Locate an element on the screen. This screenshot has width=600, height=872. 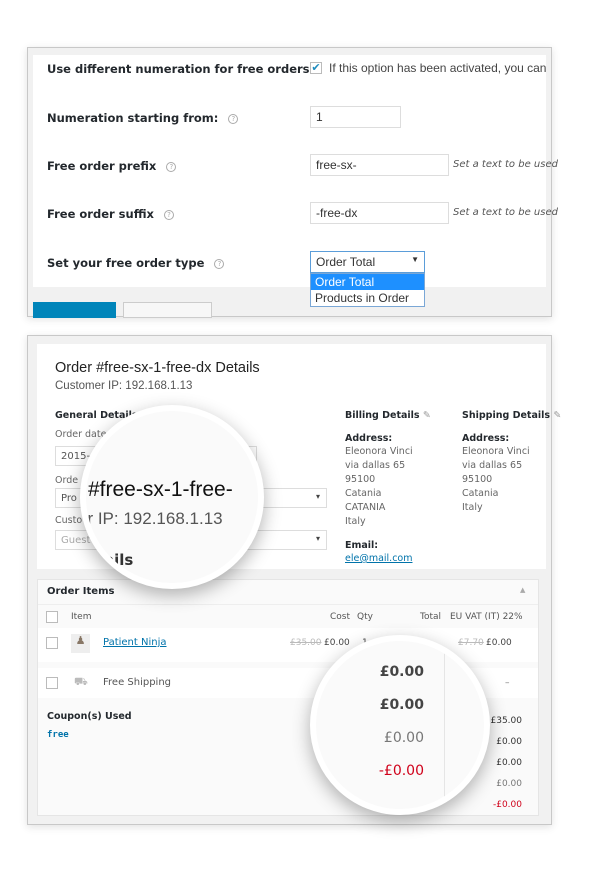
type-select-value: Order Total is located at coordinates (346, 262).